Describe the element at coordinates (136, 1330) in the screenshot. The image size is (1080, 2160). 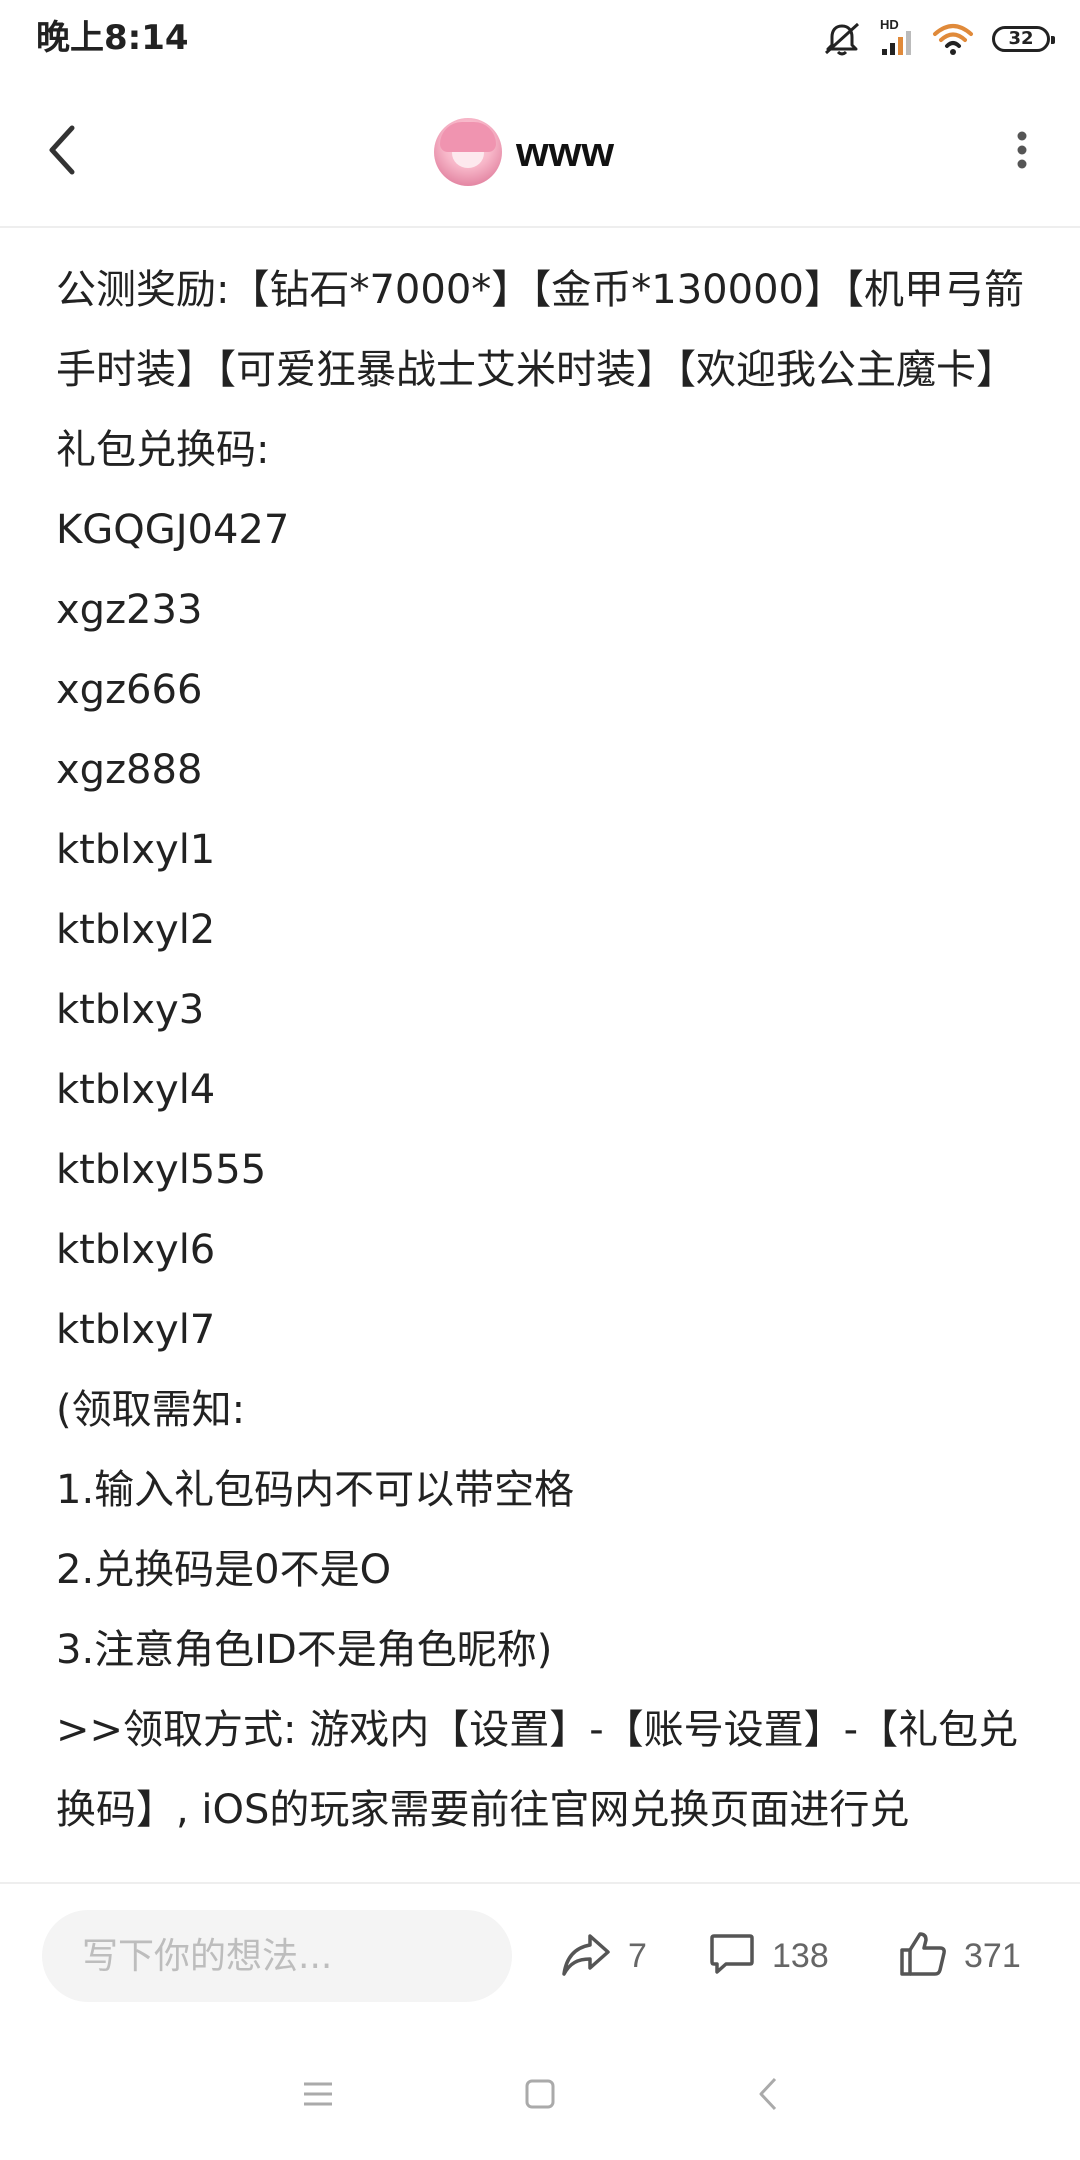
I see `gift-code: ktblxyl7` at that location.